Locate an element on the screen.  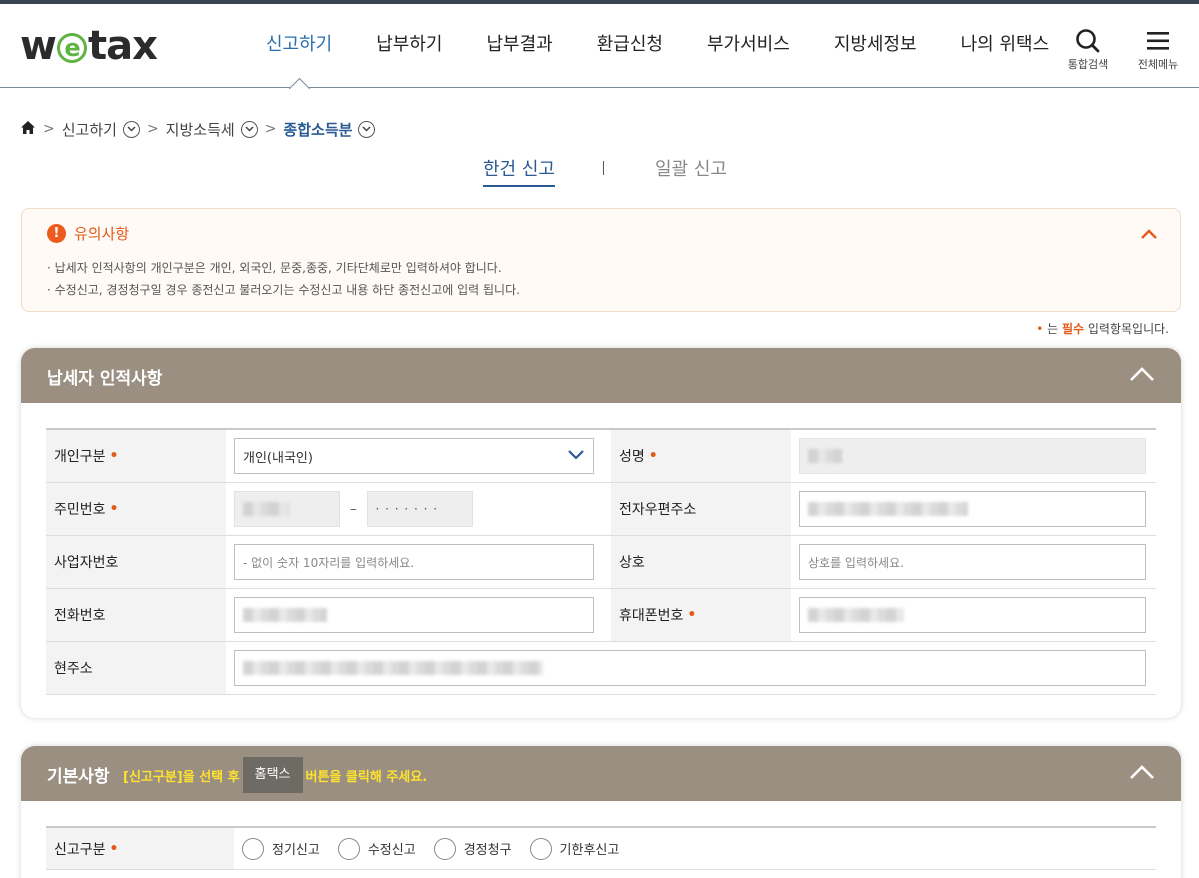
search-icon is located at coordinates (1088, 41).